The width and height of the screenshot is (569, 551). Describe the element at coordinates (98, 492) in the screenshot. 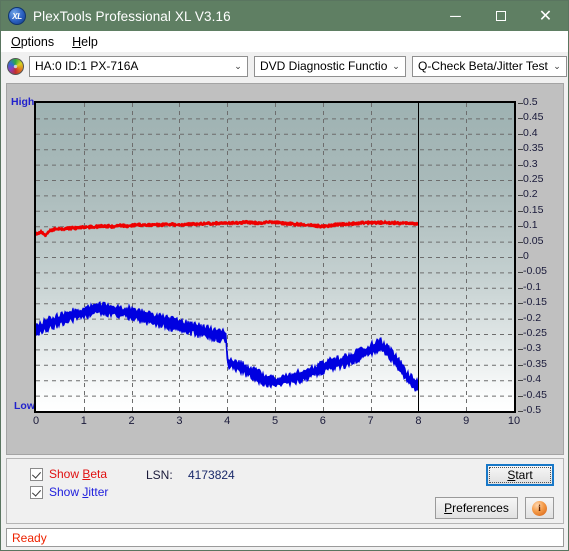

I see `show-jitter-suffix: itter` at that location.